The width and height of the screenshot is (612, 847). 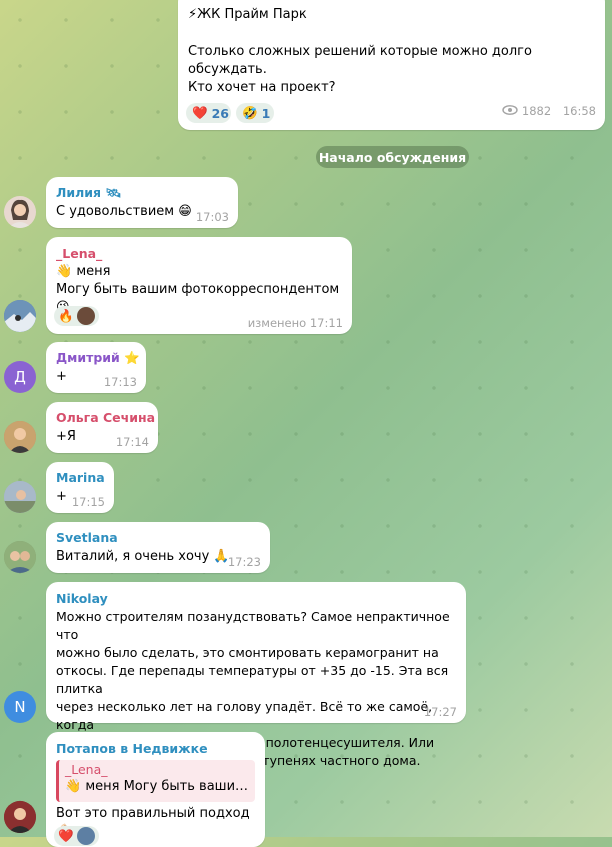 What do you see at coordinates (510, 111) in the screenshot?
I see `eye-icon` at bounding box center [510, 111].